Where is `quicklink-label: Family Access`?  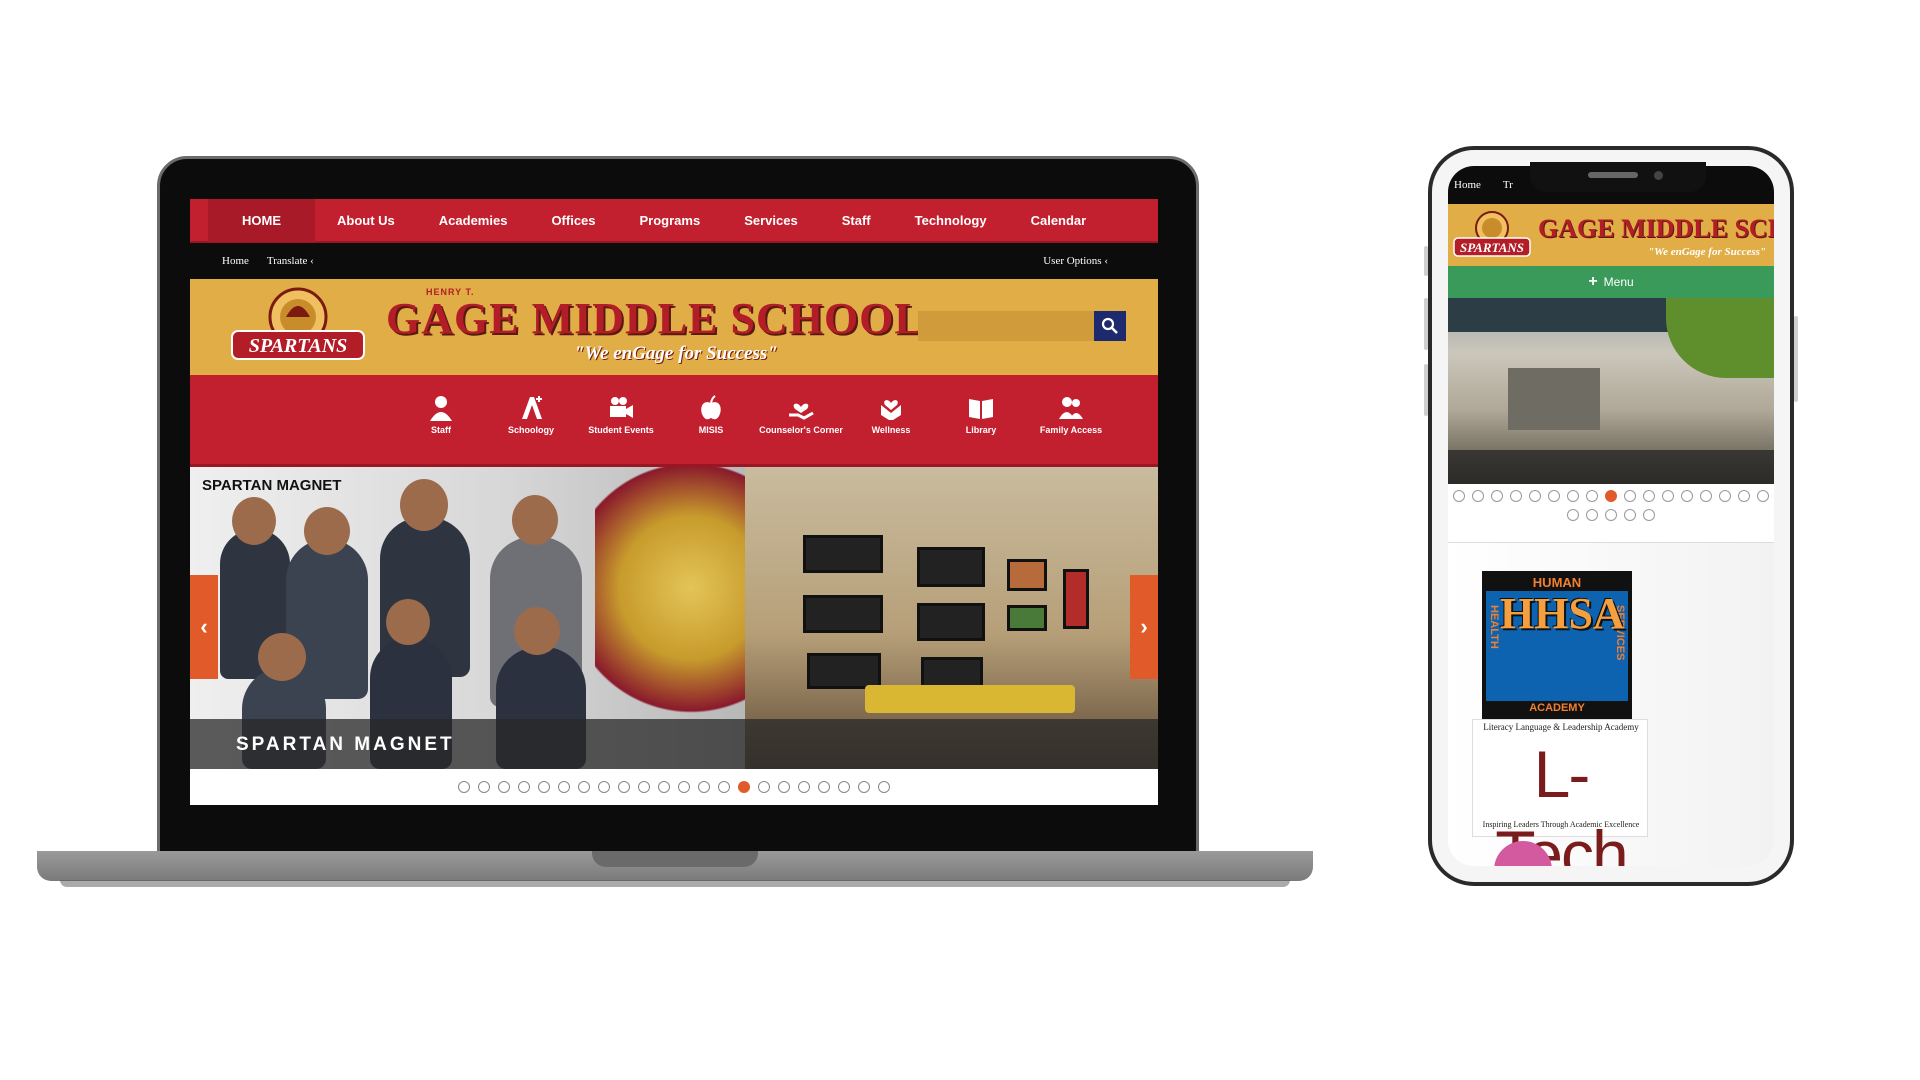
quicklink-label: Family Access is located at coordinates (1071, 430).